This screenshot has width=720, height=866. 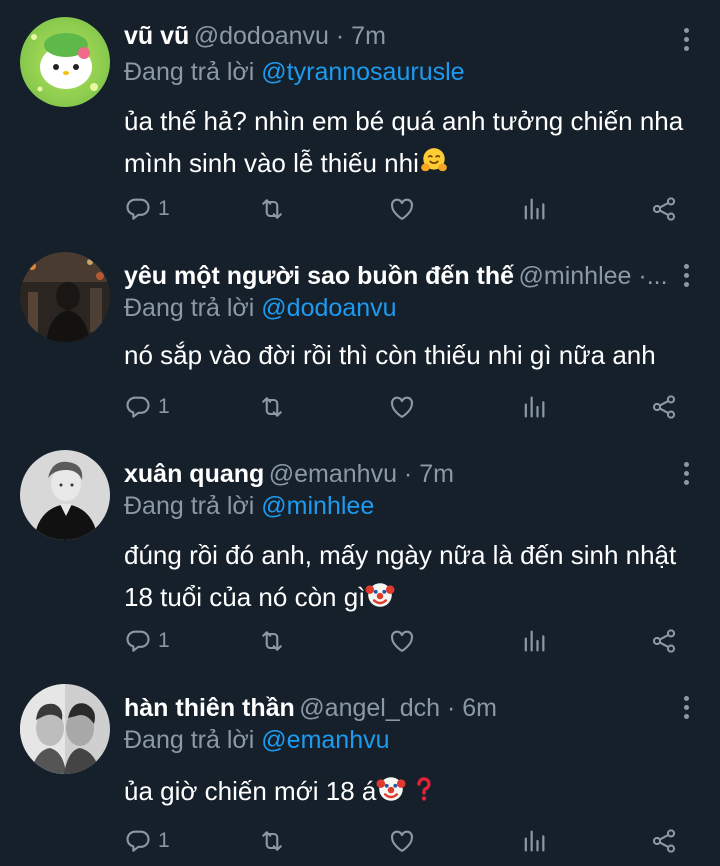 I want to click on mention-link: @tyrannosaurusle, so click(x=362, y=72).